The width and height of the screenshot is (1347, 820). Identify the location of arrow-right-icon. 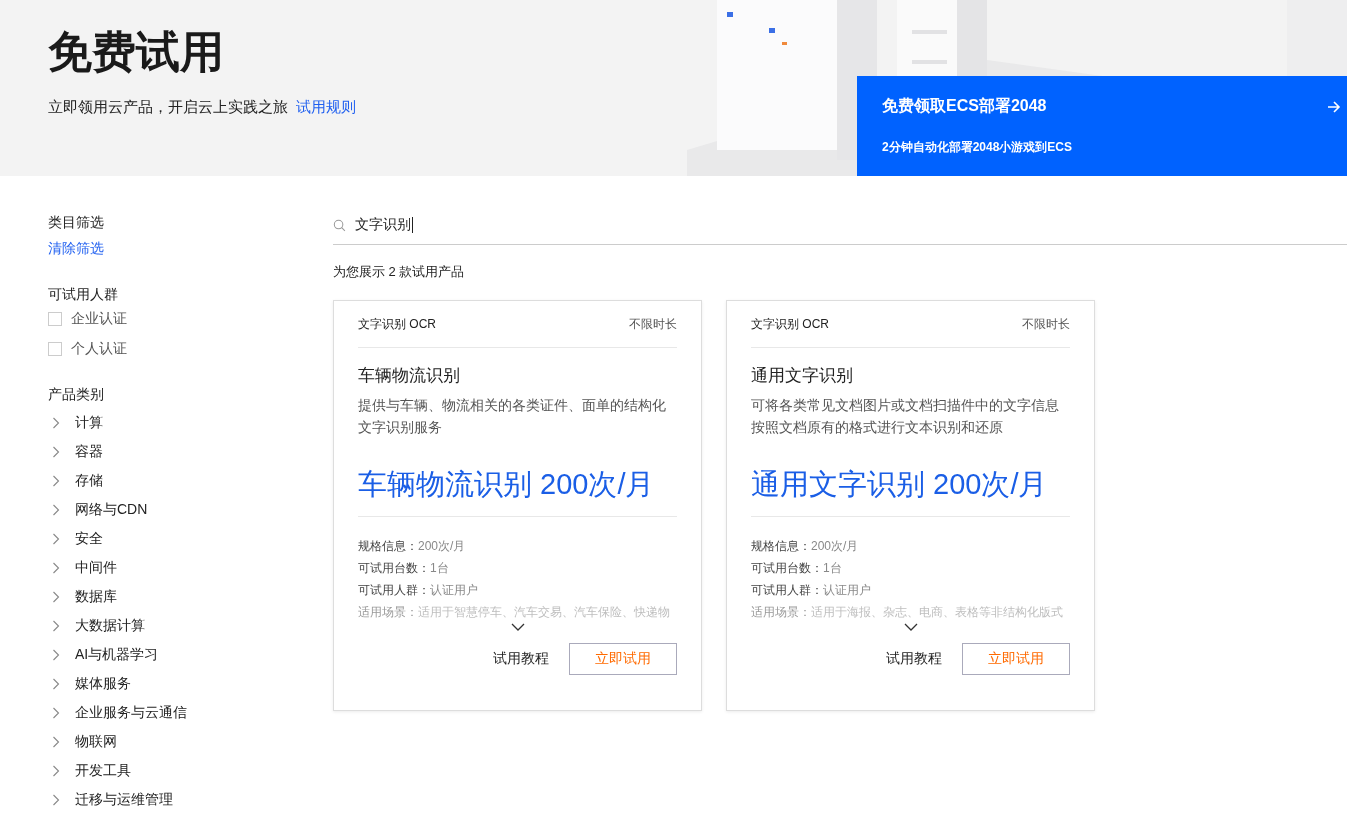
(1334, 106).